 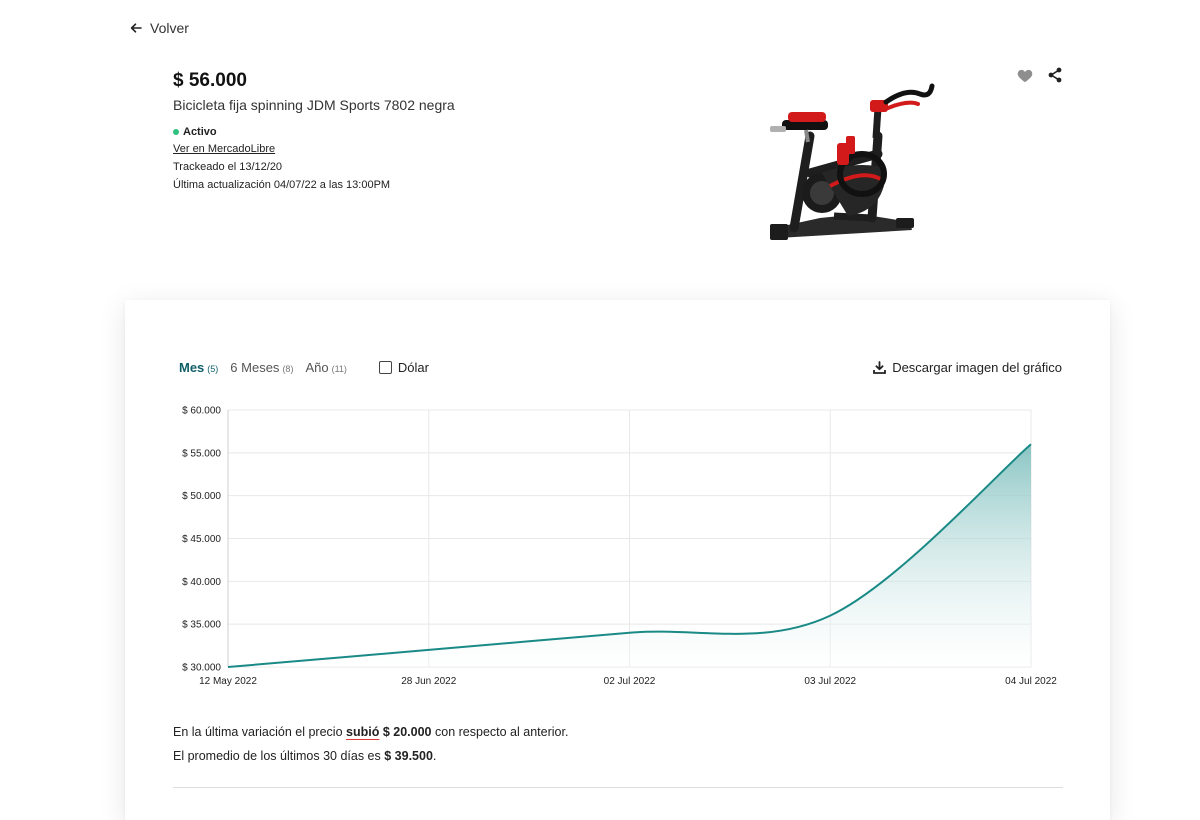 I want to click on y-tick-label: $ 40.000, so click(x=201, y=582).